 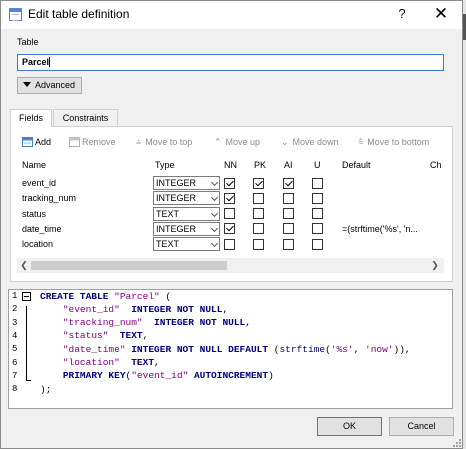 I want to click on column-header-u: U, so click(x=317, y=165).